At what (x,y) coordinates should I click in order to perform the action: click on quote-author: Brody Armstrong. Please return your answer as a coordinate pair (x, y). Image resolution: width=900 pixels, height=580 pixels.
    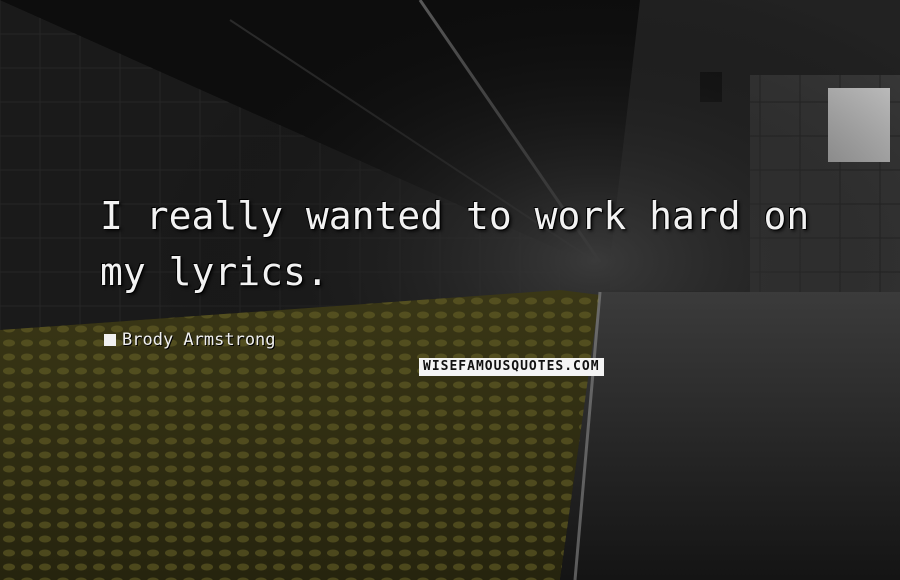
    Looking at the image, I should click on (190, 340).